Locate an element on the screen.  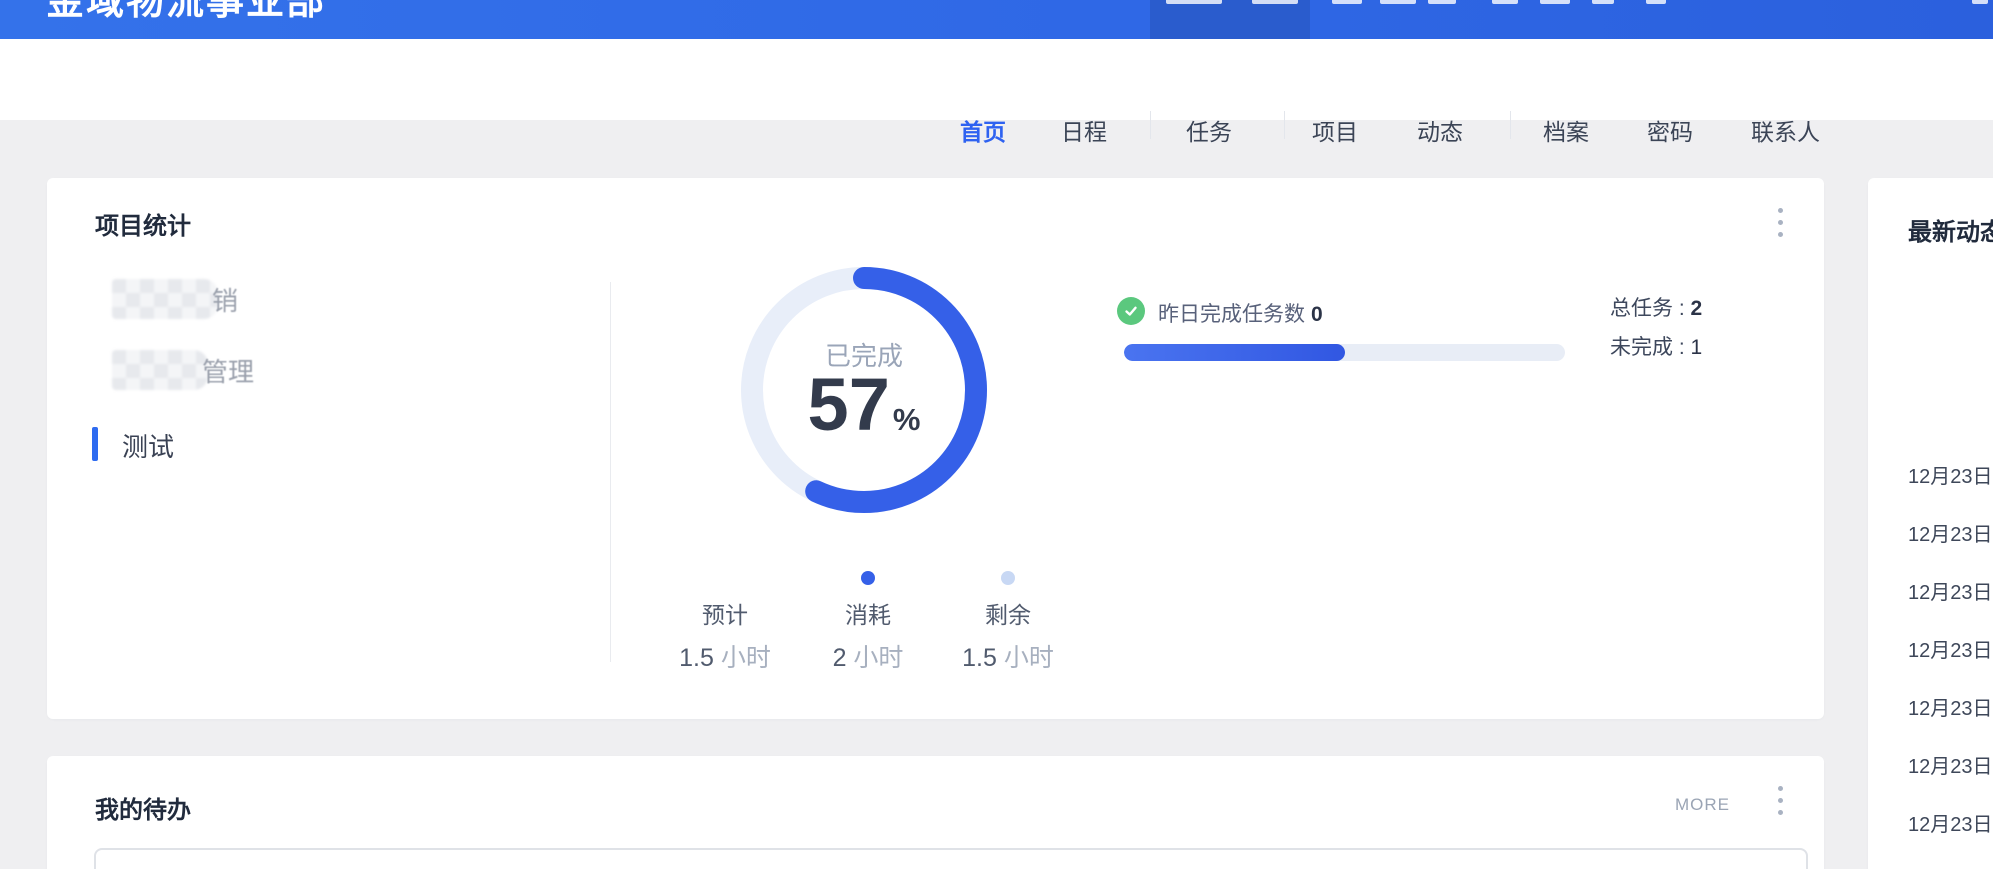
tasks-progress-bar is located at coordinates (1344, 352).